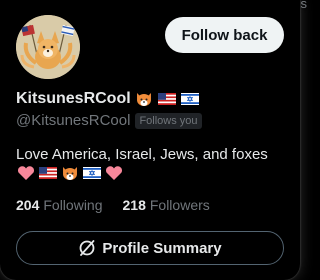 This screenshot has height=280, width=320. I want to click on fox-flags-avatar-image, so click(48, 47).